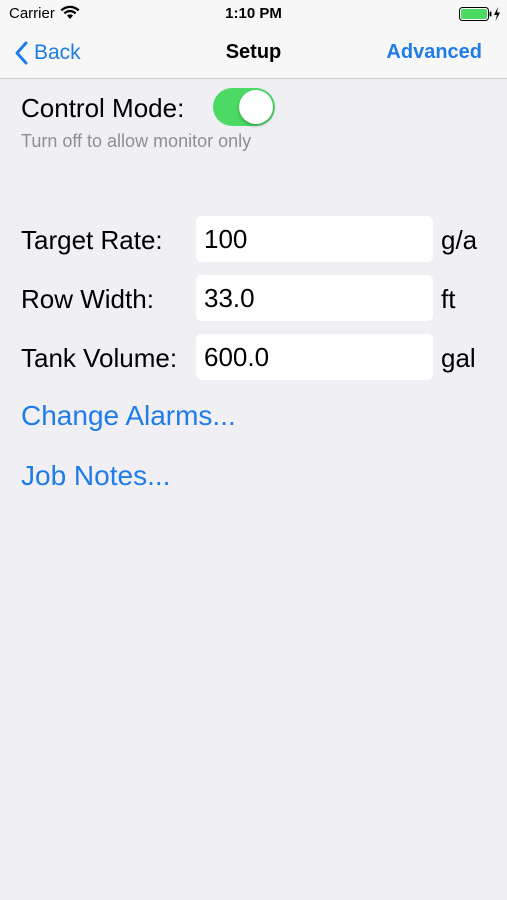 The height and width of the screenshot is (900, 507). I want to click on target-rate-field: 100, so click(314, 239).